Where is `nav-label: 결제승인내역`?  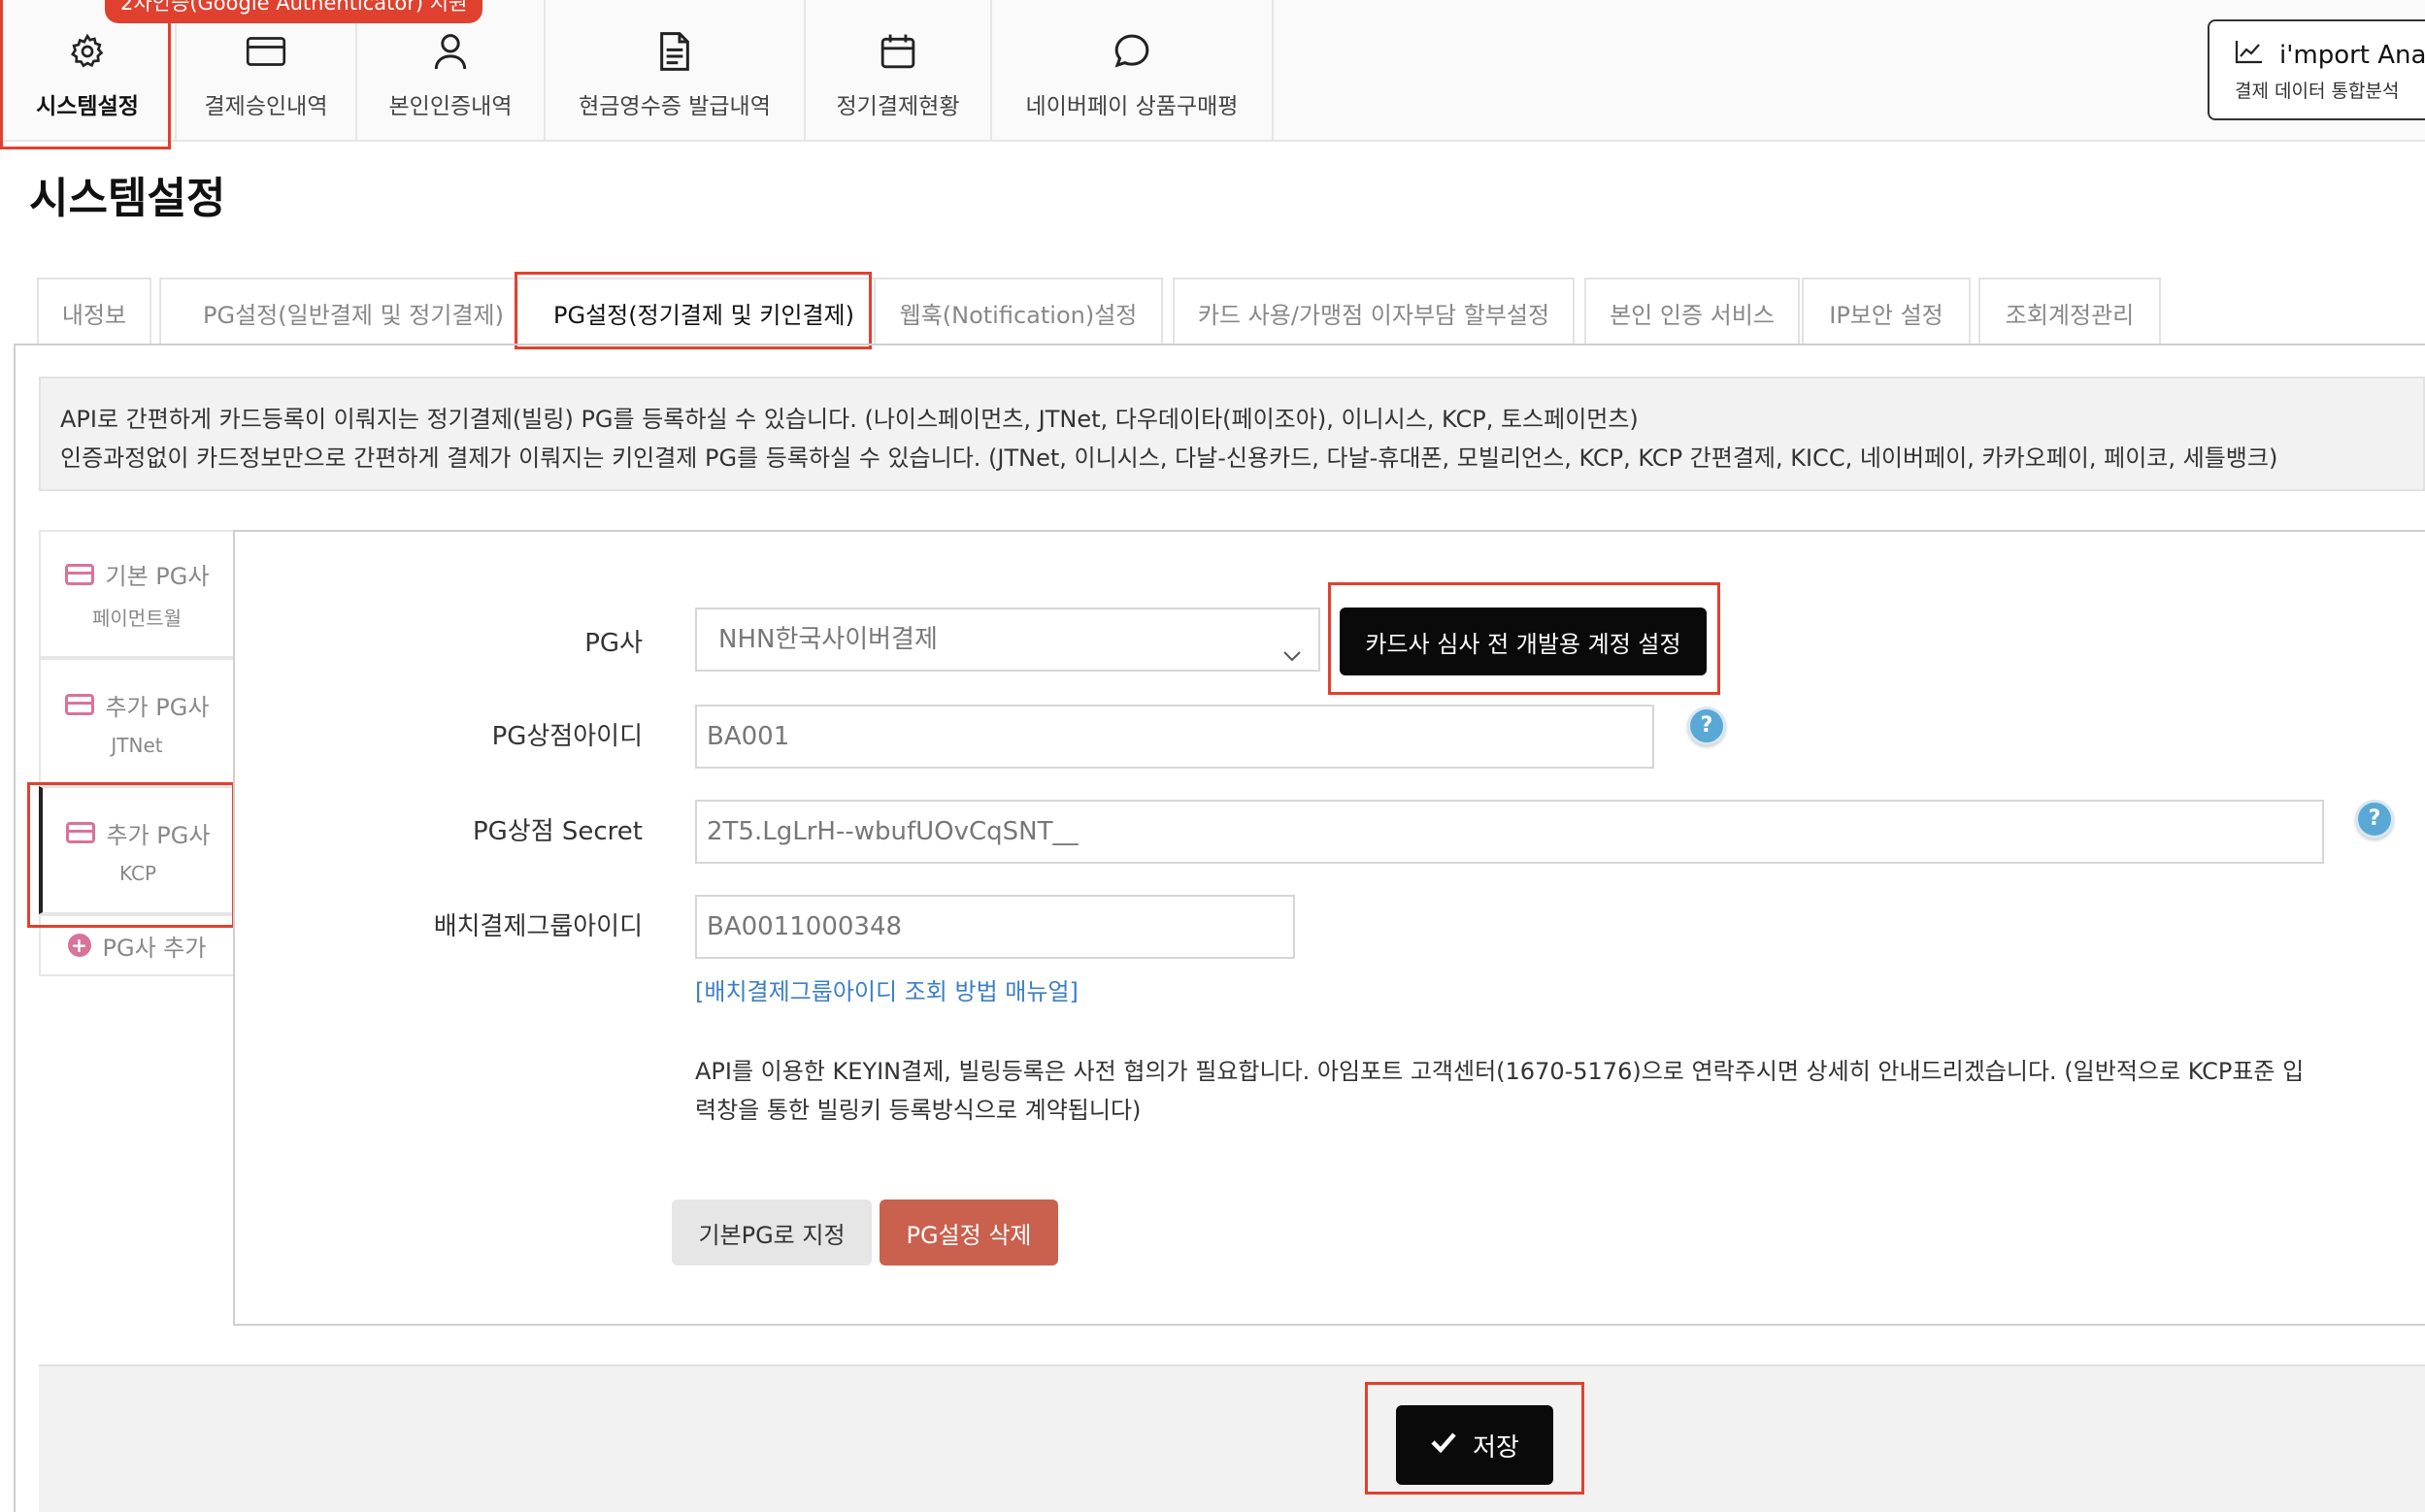 nav-label: 결제승인내역 is located at coordinates (266, 106).